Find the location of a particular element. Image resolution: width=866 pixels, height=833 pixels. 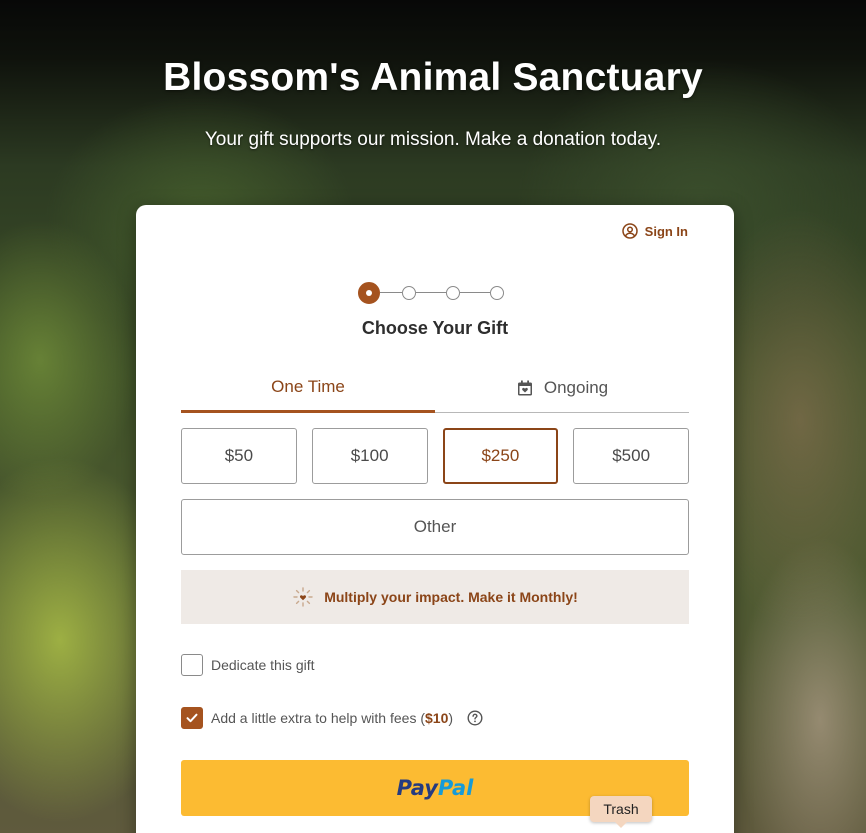

fees-label-suffix: ) is located at coordinates (451, 718).